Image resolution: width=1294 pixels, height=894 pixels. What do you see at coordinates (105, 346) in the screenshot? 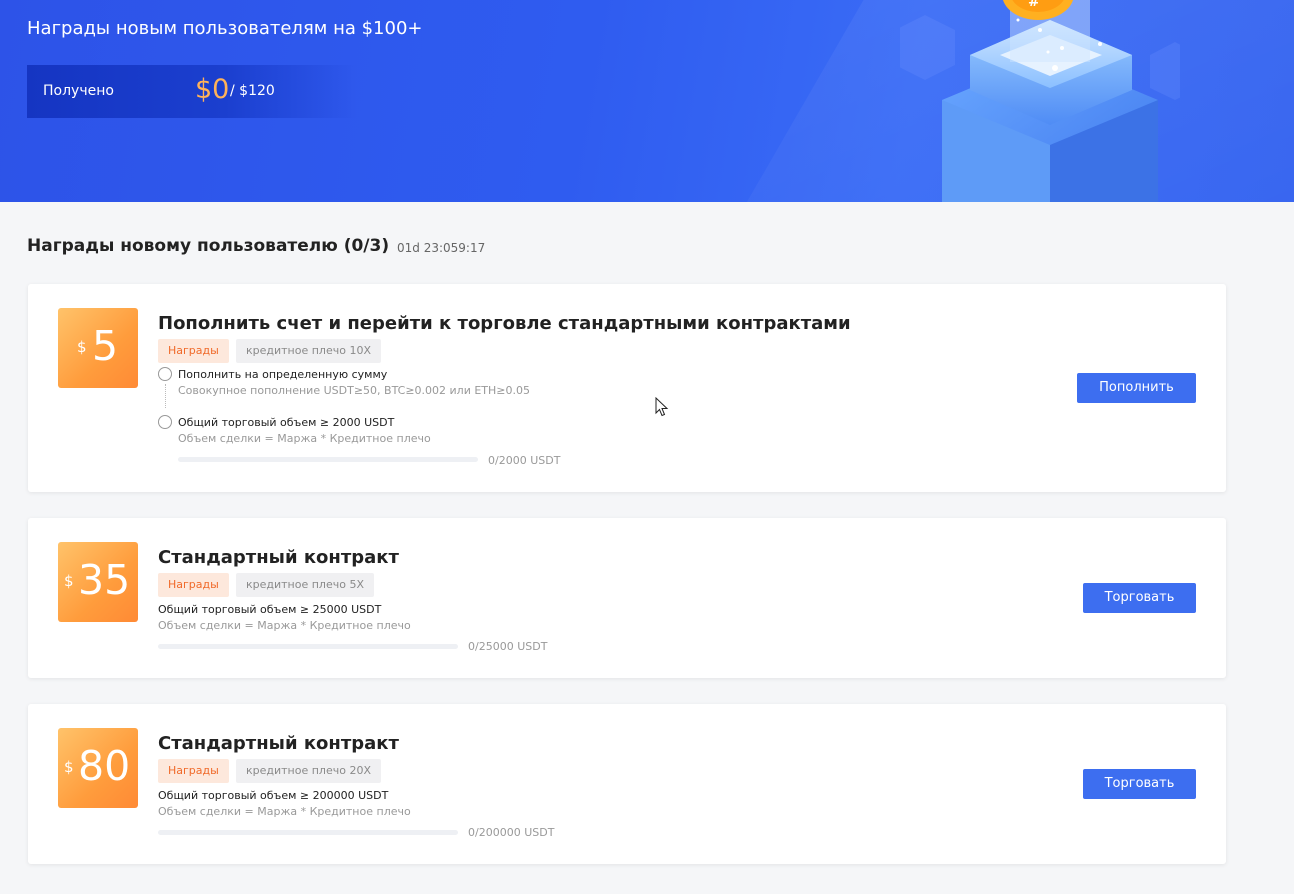
I see `reward-amount: 5` at bounding box center [105, 346].